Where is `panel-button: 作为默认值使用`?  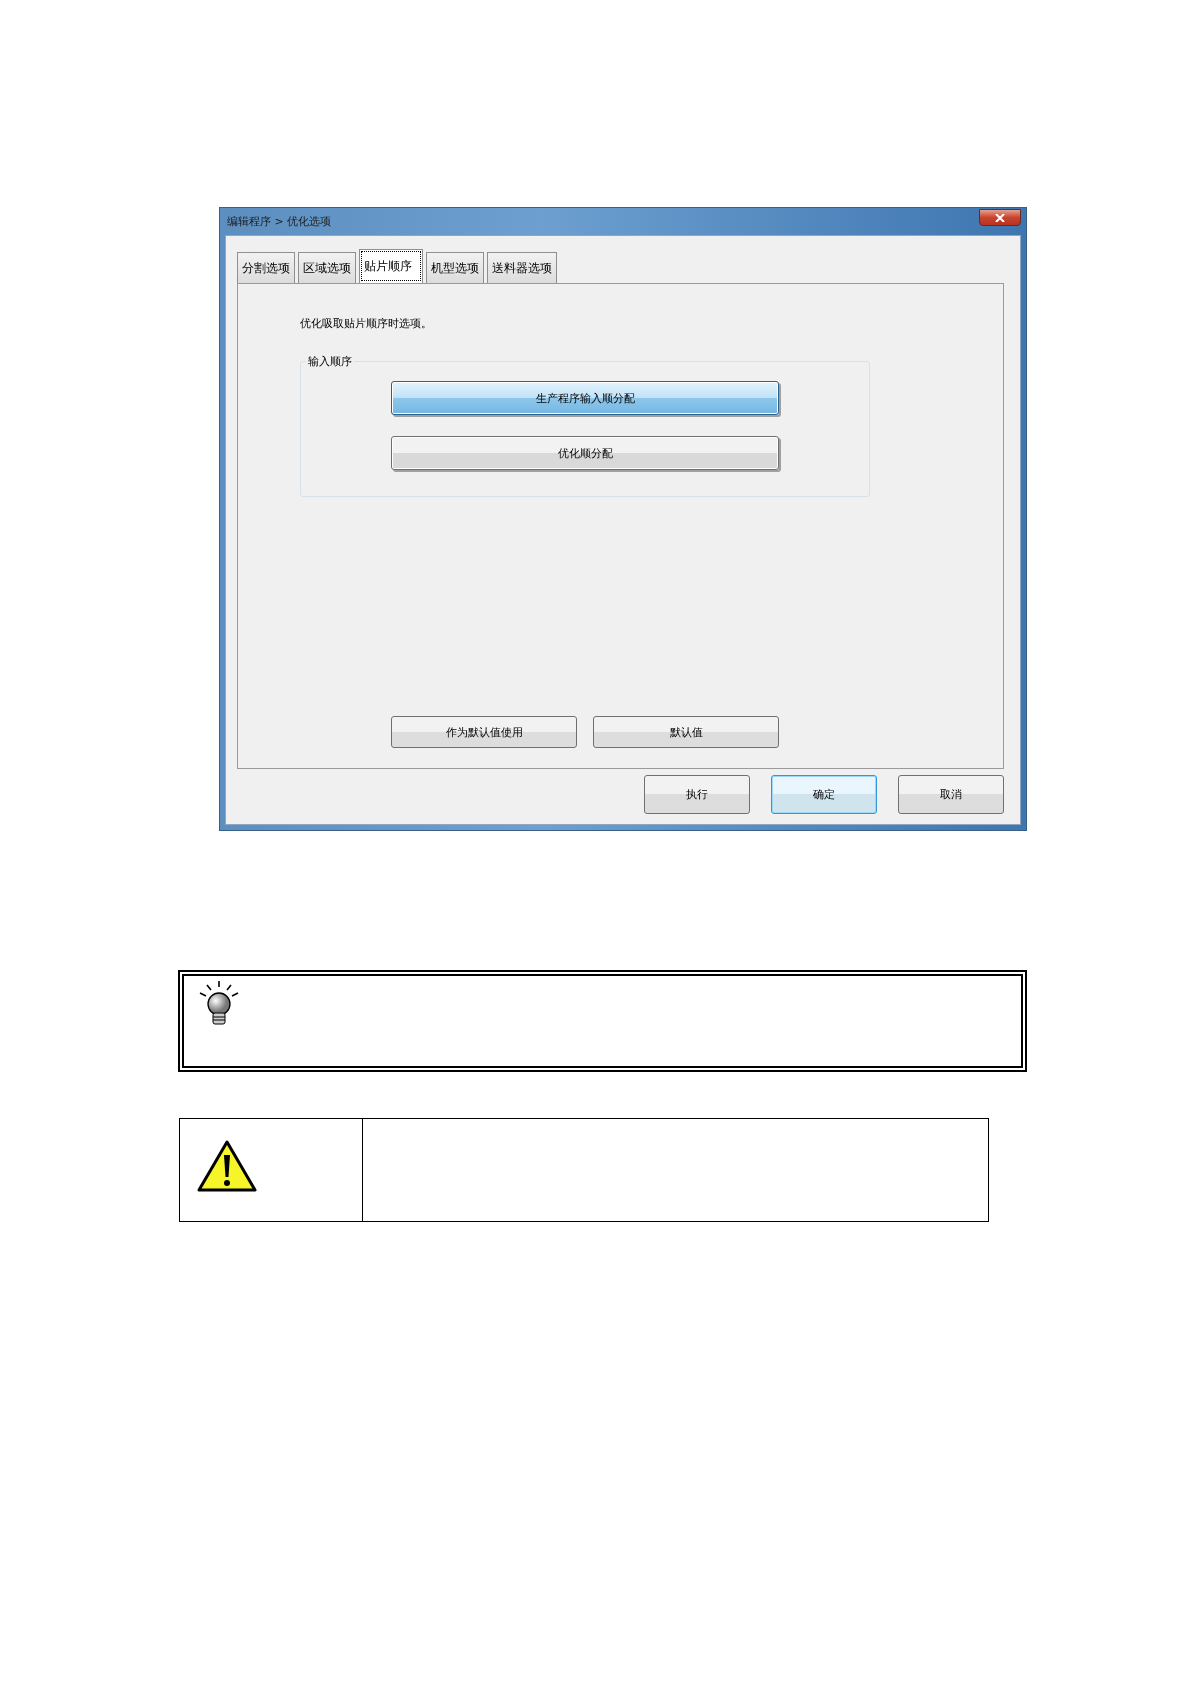
panel-button: 作为默认值使用 is located at coordinates (484, 732).